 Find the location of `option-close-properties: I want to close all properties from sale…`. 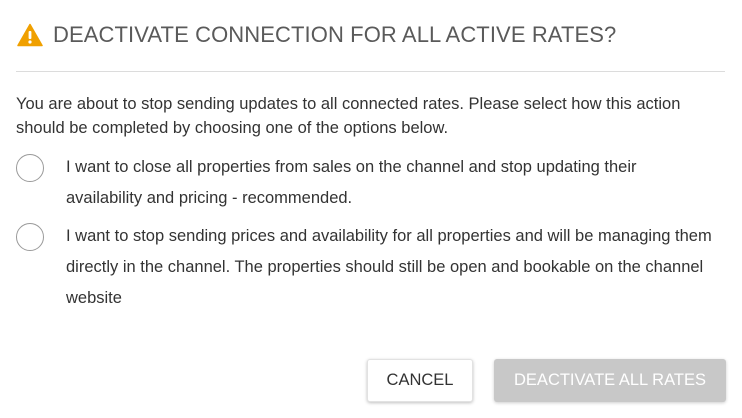

option-close-properties: I want to close all properties from sale… is located at coordinates (371, 183).